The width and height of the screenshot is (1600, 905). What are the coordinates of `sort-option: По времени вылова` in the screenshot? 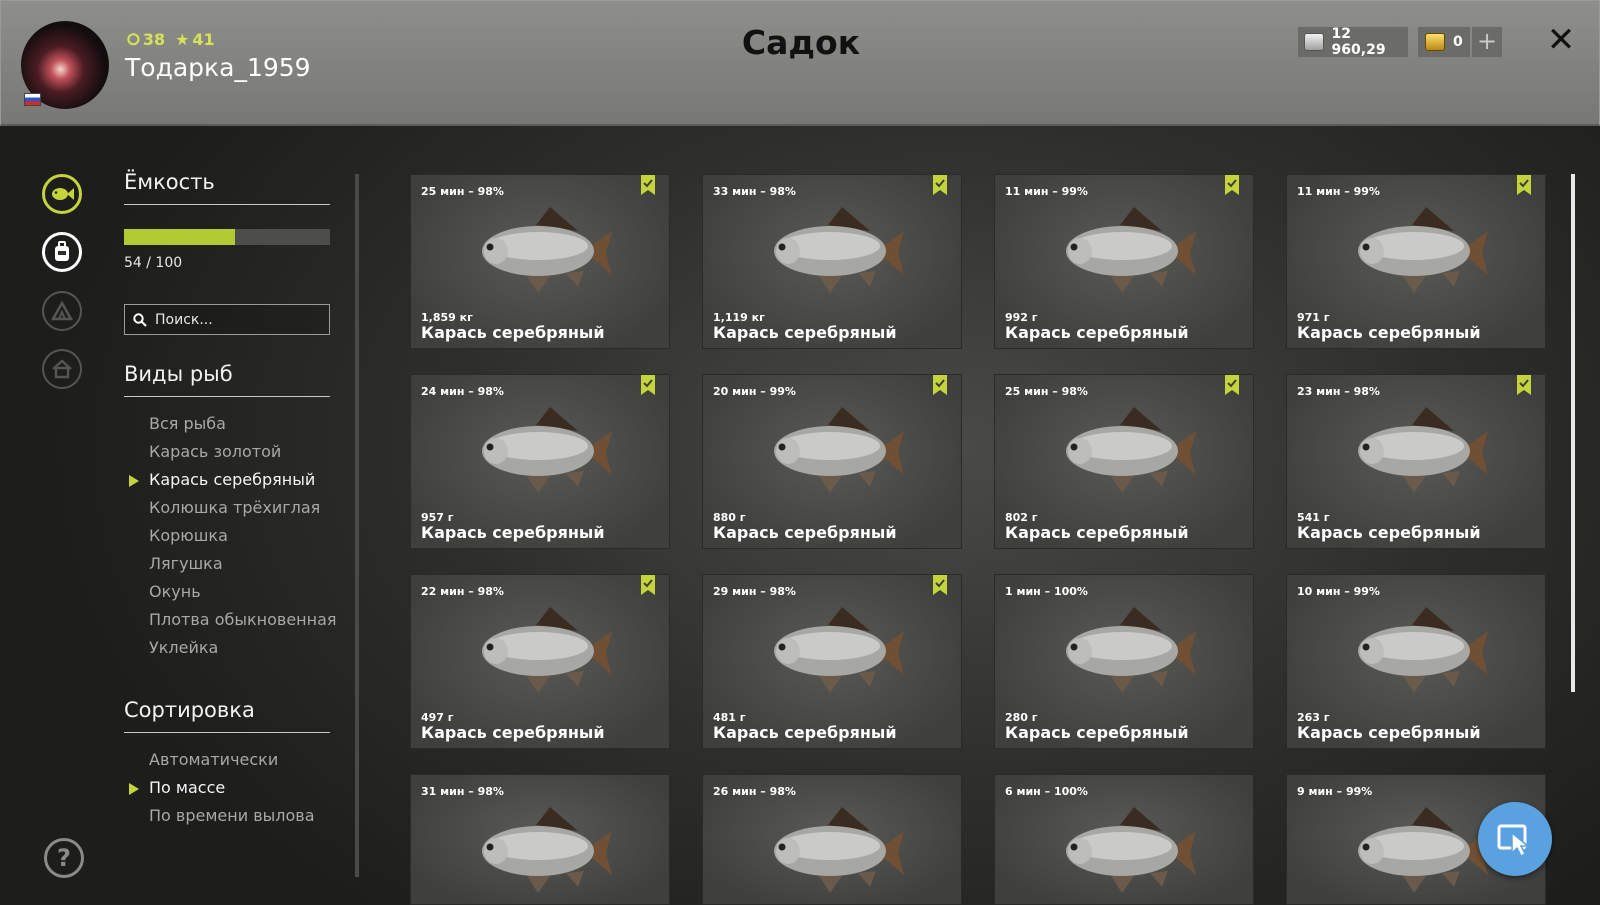 It's located at (227, 816).